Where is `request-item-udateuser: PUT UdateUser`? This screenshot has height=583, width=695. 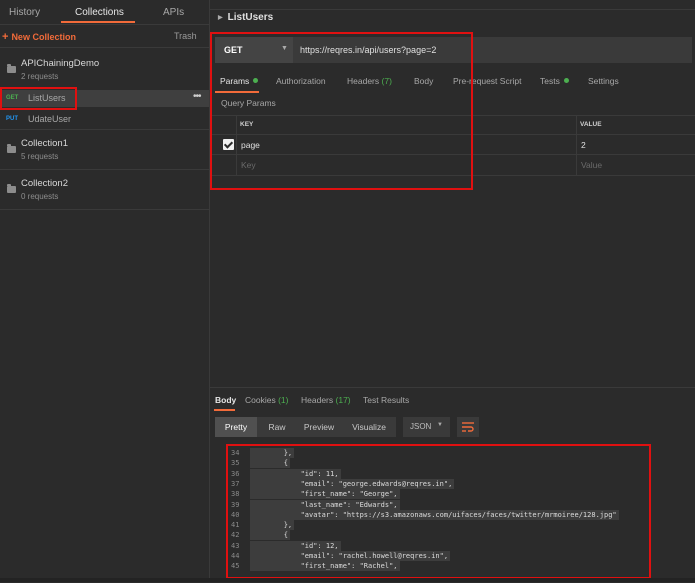 request-item-udateuser: PUT UdateUser is located at coordinates (104, 119).